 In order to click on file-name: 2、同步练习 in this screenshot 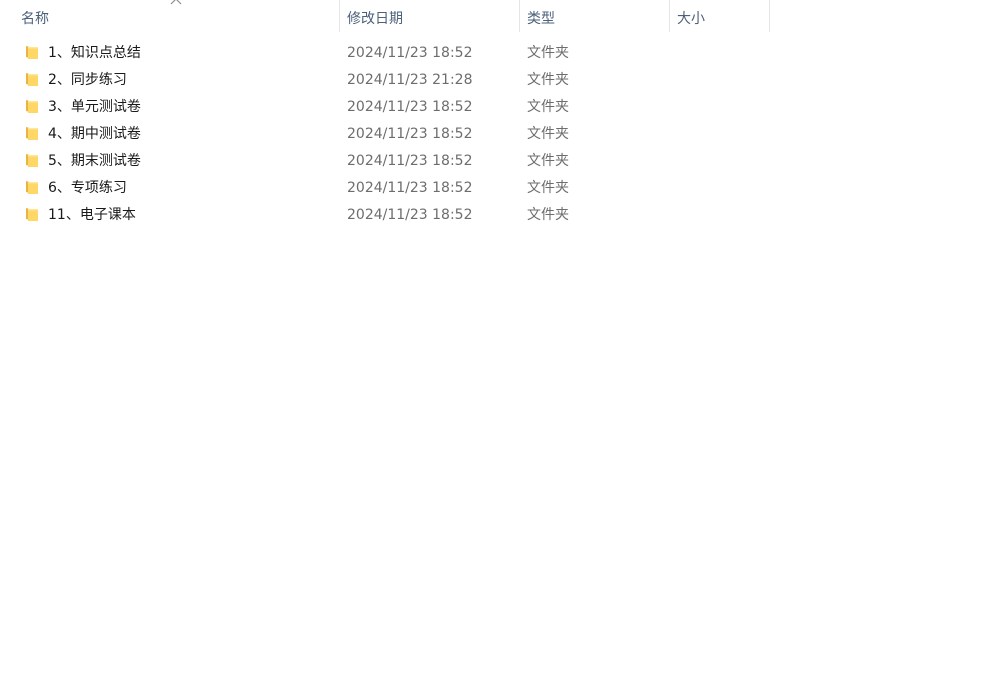, I will do `click(87, 80)`.